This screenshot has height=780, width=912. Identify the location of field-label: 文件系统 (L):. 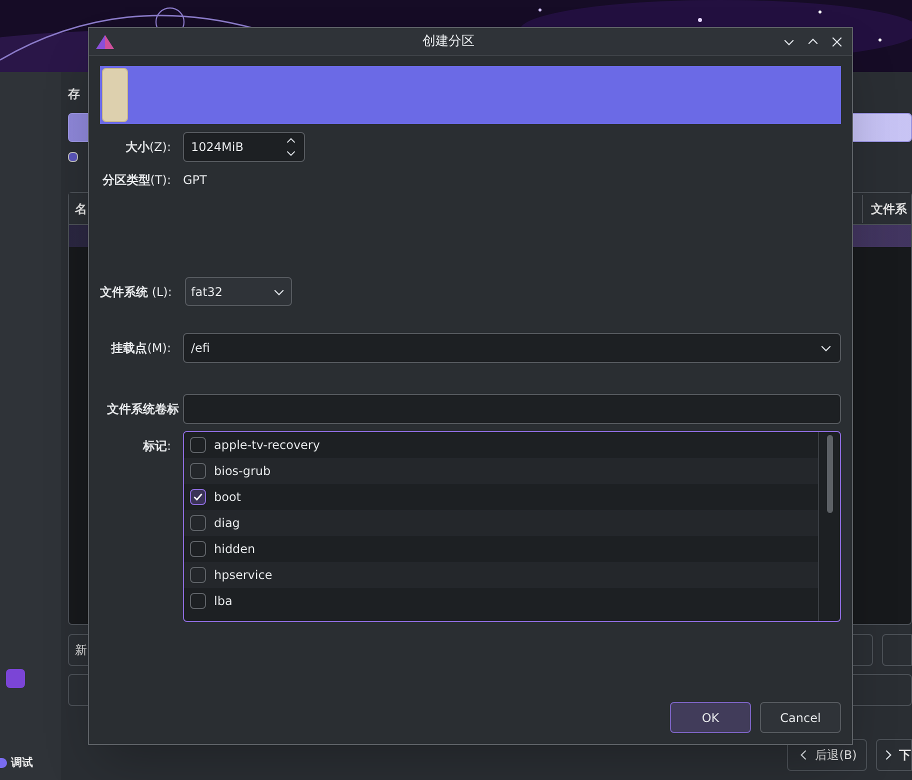
(135, 292).